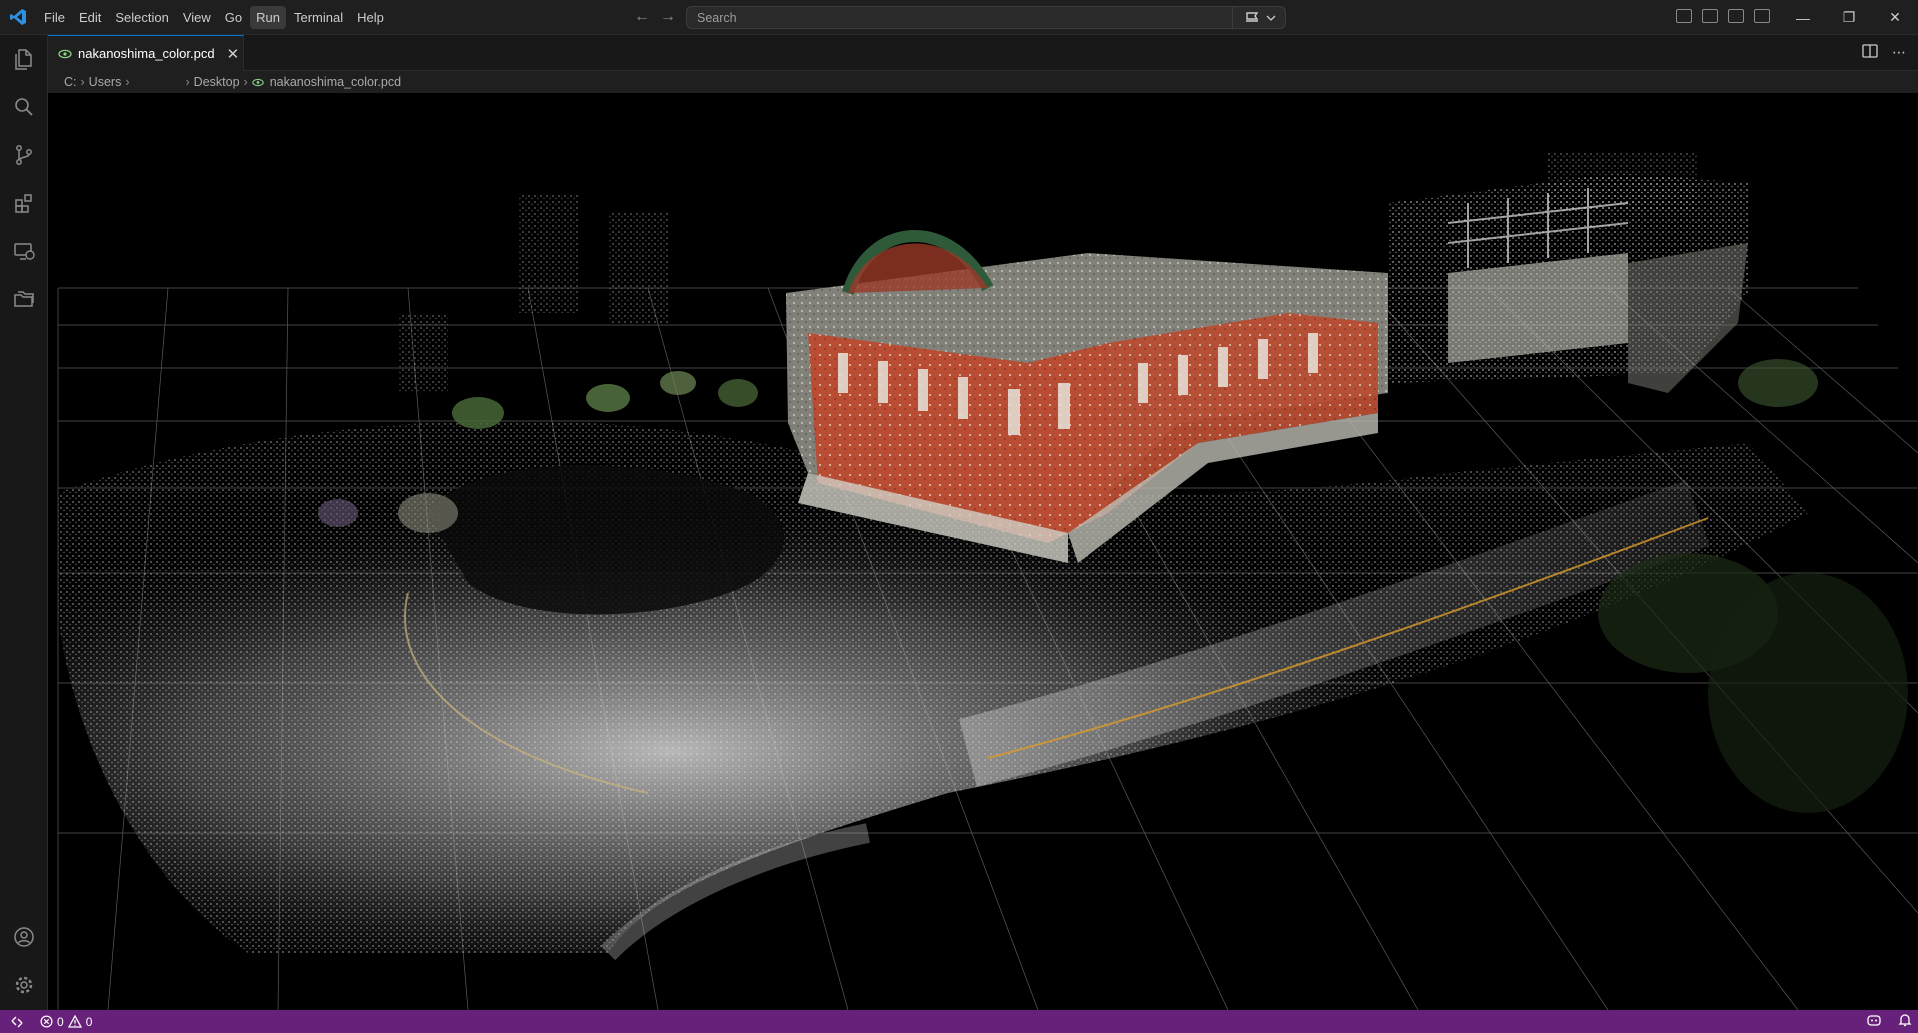  What do you see at coordinates (74, 1021) in the screenshot?
I see `warning-icon` at bounding box center [74, 1021].